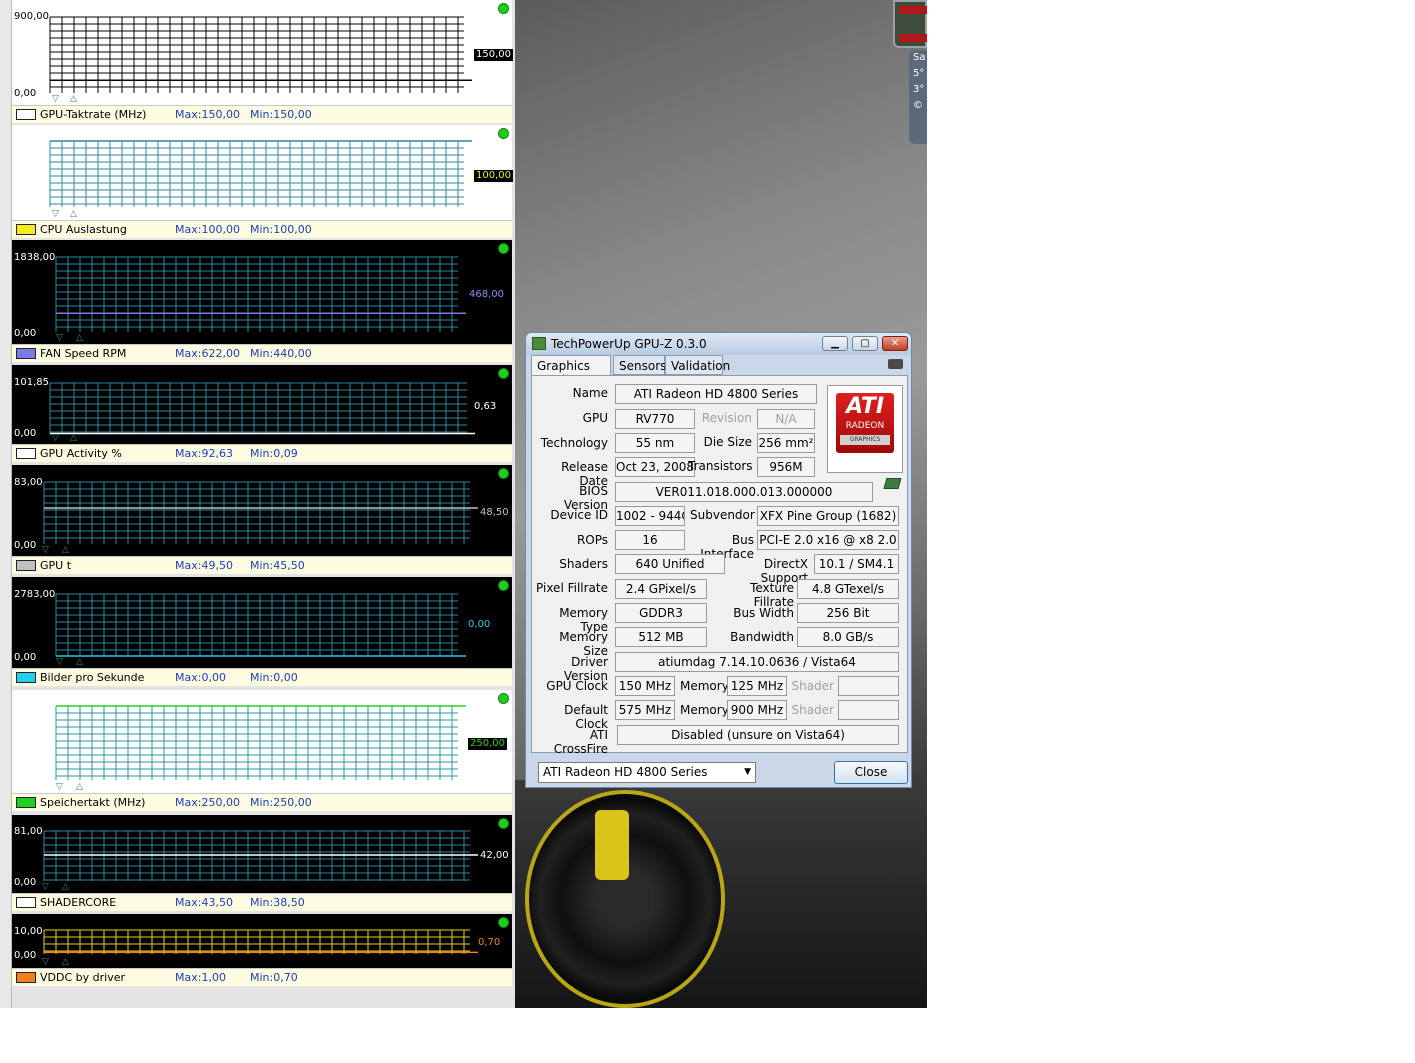 The height and width of the screenshot is (1063, 1415). Describe the element at coordinates (757, 686) in the screenshot. I see `field-gpu-memory-clock: 125 MHz` at that location.